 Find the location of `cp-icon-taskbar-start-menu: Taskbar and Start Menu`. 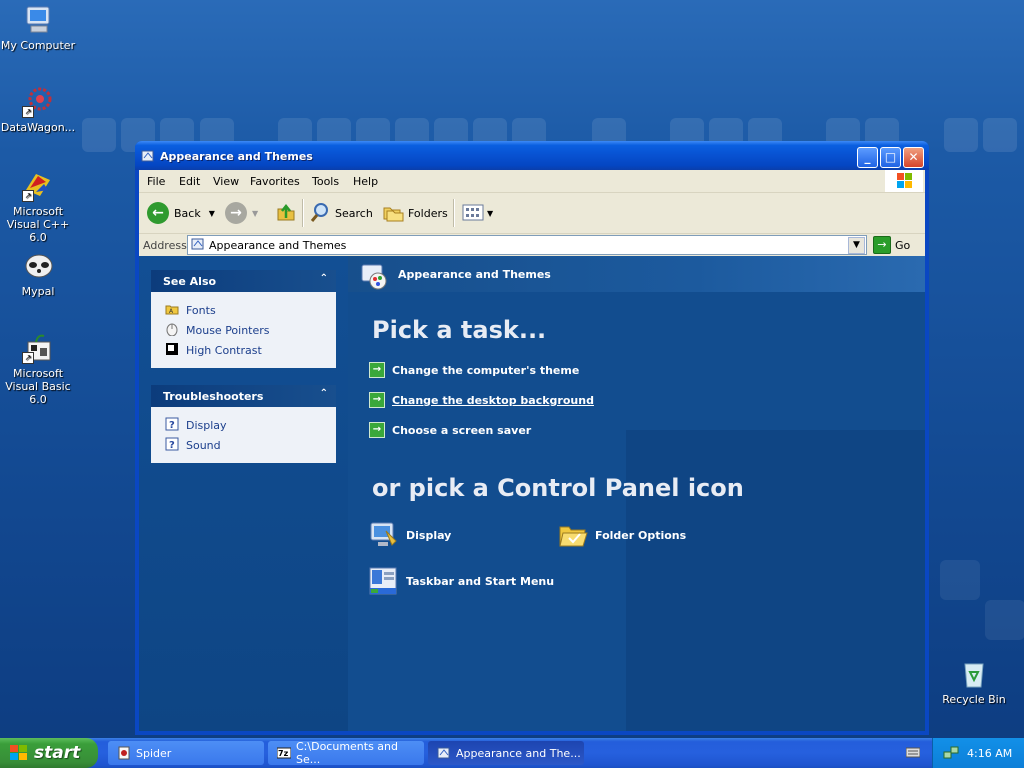

cp-icon-taskbar-start-menu: Taskbar and Start Menu is located at coordinates (461, 581).